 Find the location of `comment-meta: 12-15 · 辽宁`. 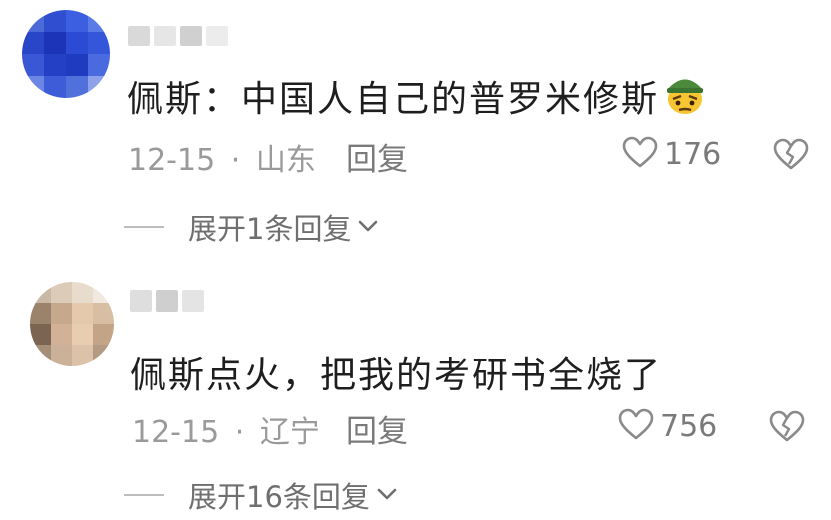

comment-meta: 12-15 · 辽宁 is located at coordinates (226, 429).